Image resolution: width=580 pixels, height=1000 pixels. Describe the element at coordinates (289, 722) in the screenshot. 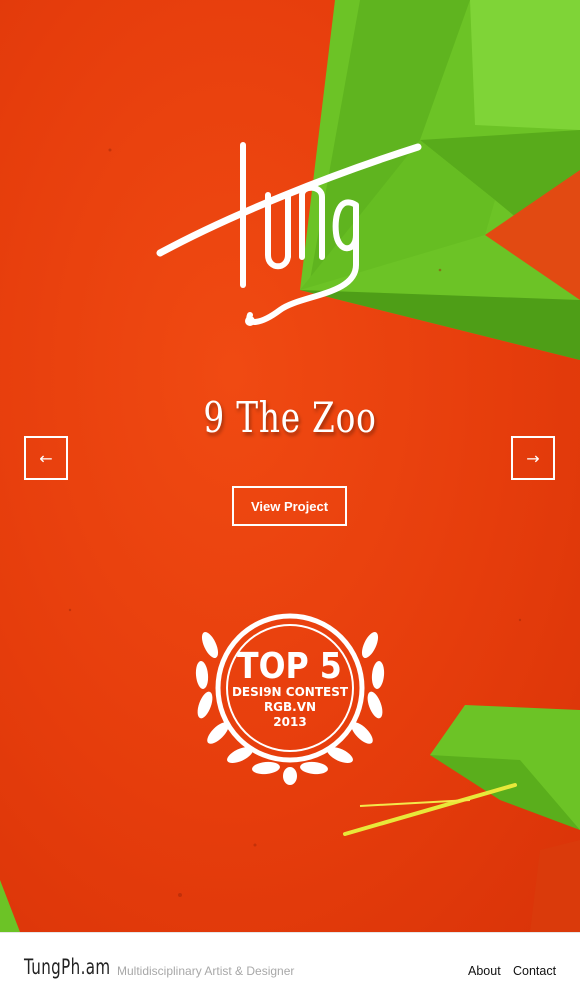

I see `badge-year: 2013` at that location.